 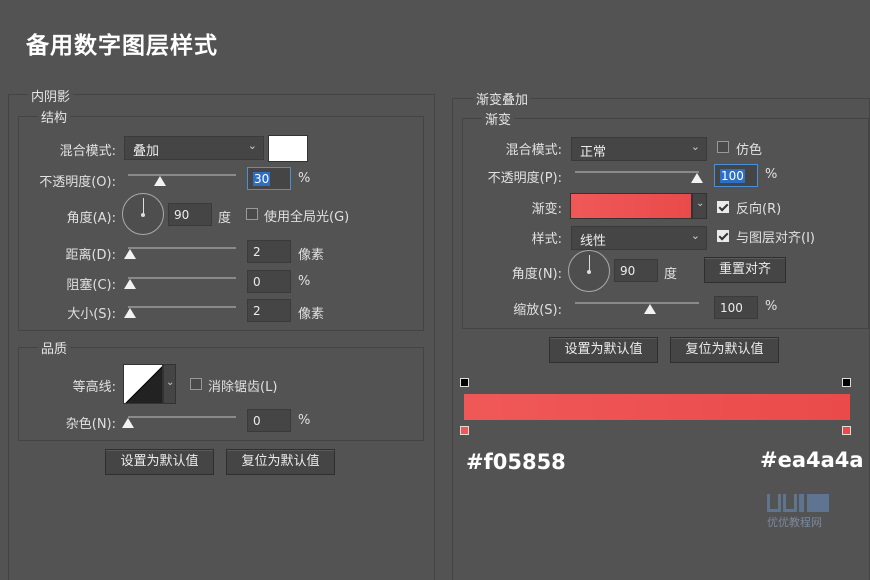 What do you see at coordinates (128, 423) in the screenshot?
I see `noise-slider-thumb` at bounding box center [128, 423].